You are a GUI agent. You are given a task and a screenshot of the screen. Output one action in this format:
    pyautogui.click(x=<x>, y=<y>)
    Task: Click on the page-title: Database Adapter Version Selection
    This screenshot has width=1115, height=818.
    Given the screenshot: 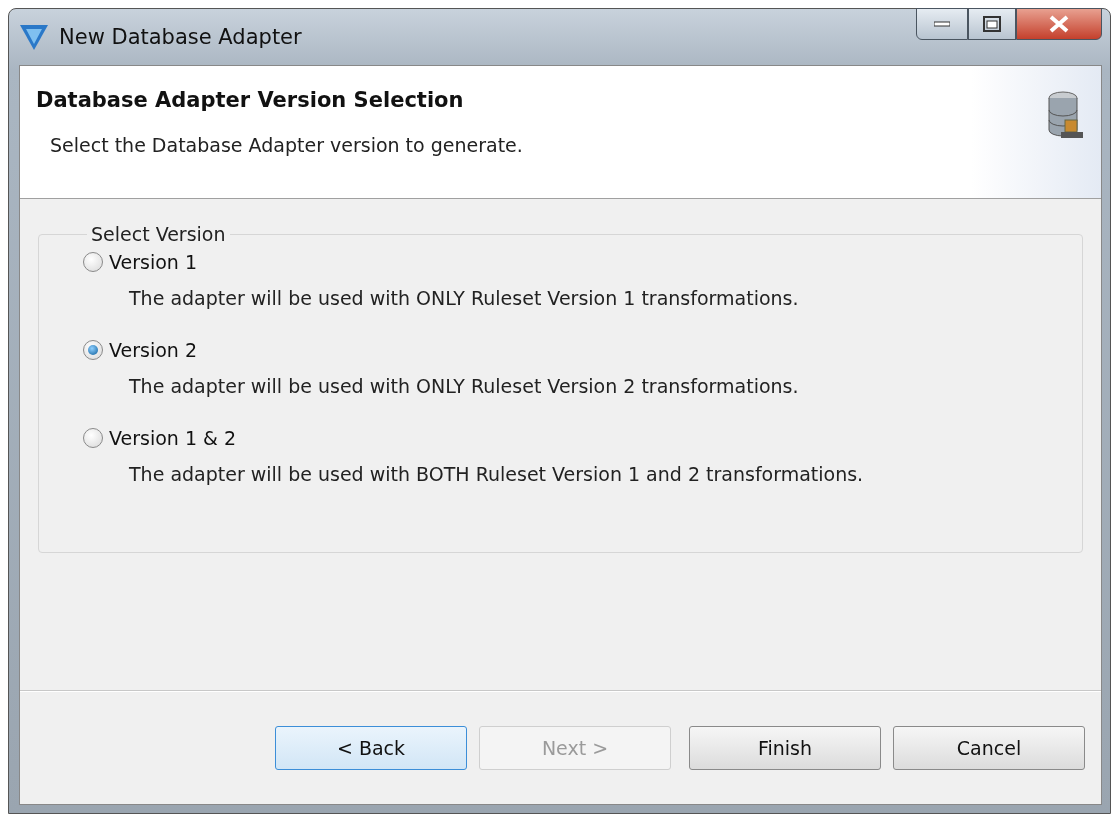 What is the action you would take?
    pyautogui.click(x=250, y=100)
    